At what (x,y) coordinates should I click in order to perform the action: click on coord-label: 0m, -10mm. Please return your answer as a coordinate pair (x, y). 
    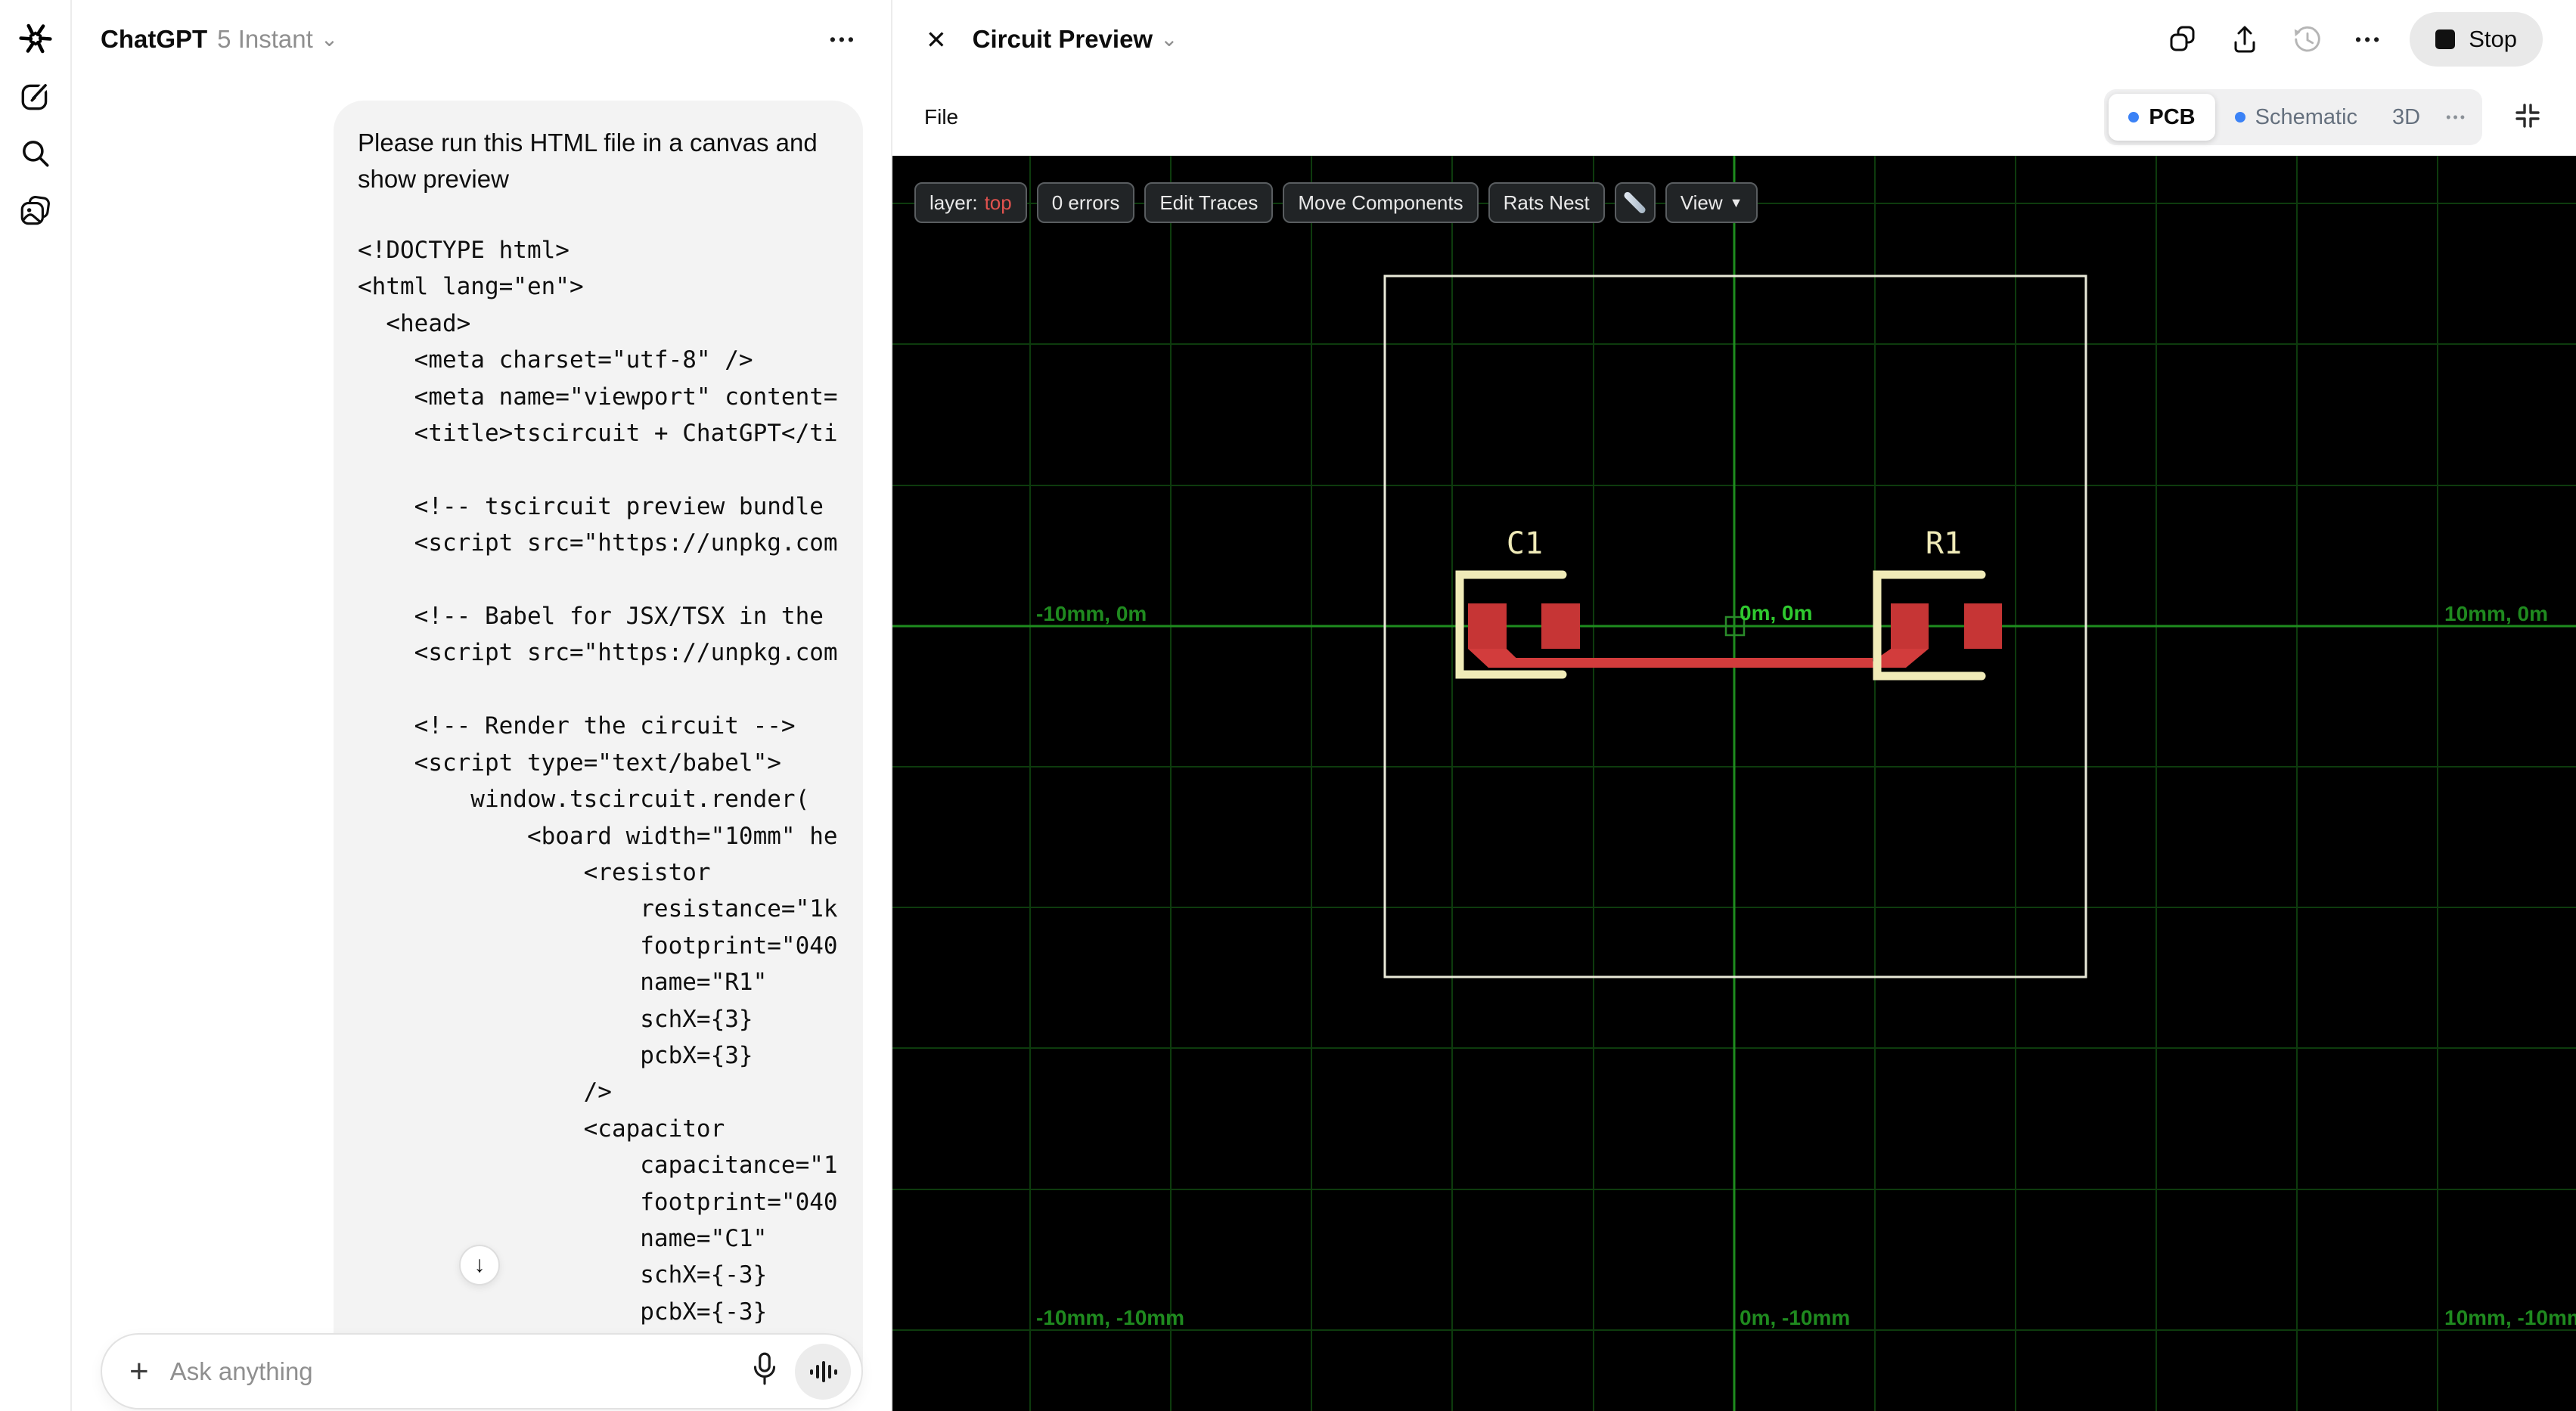
    Looking at the image, I should click on (1795, 1317).